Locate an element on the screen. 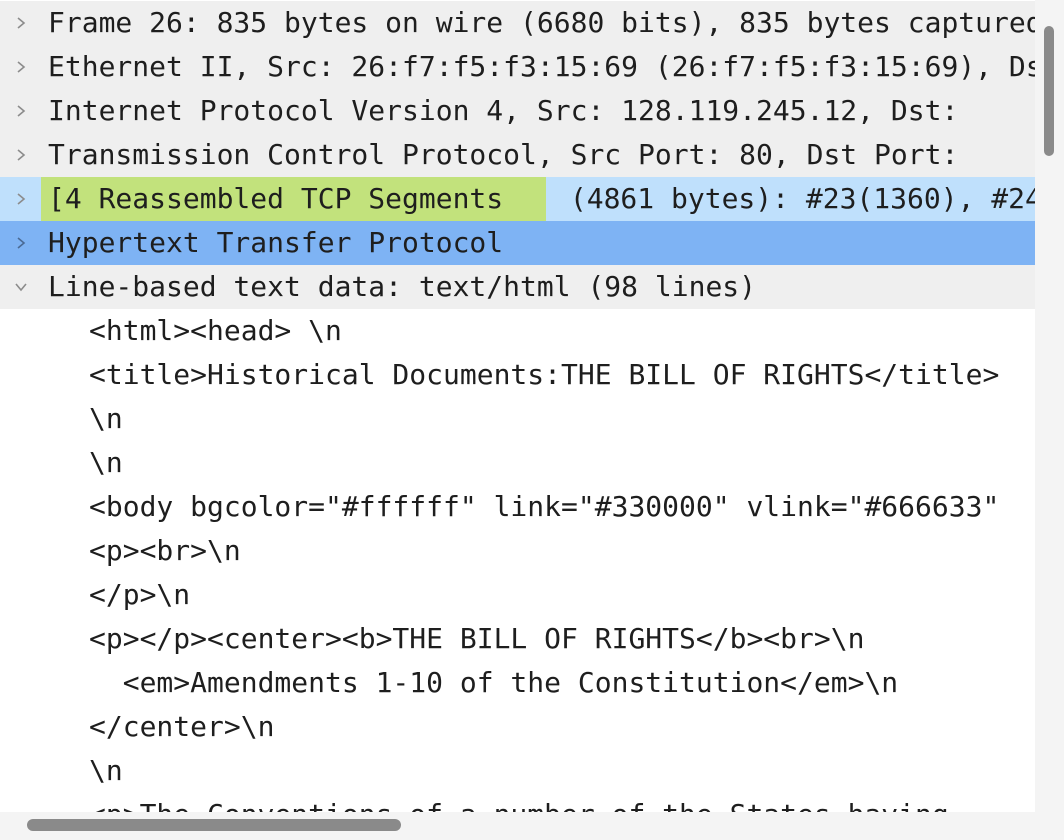  scrollbar-corner is located at coordinates (1049, 826).